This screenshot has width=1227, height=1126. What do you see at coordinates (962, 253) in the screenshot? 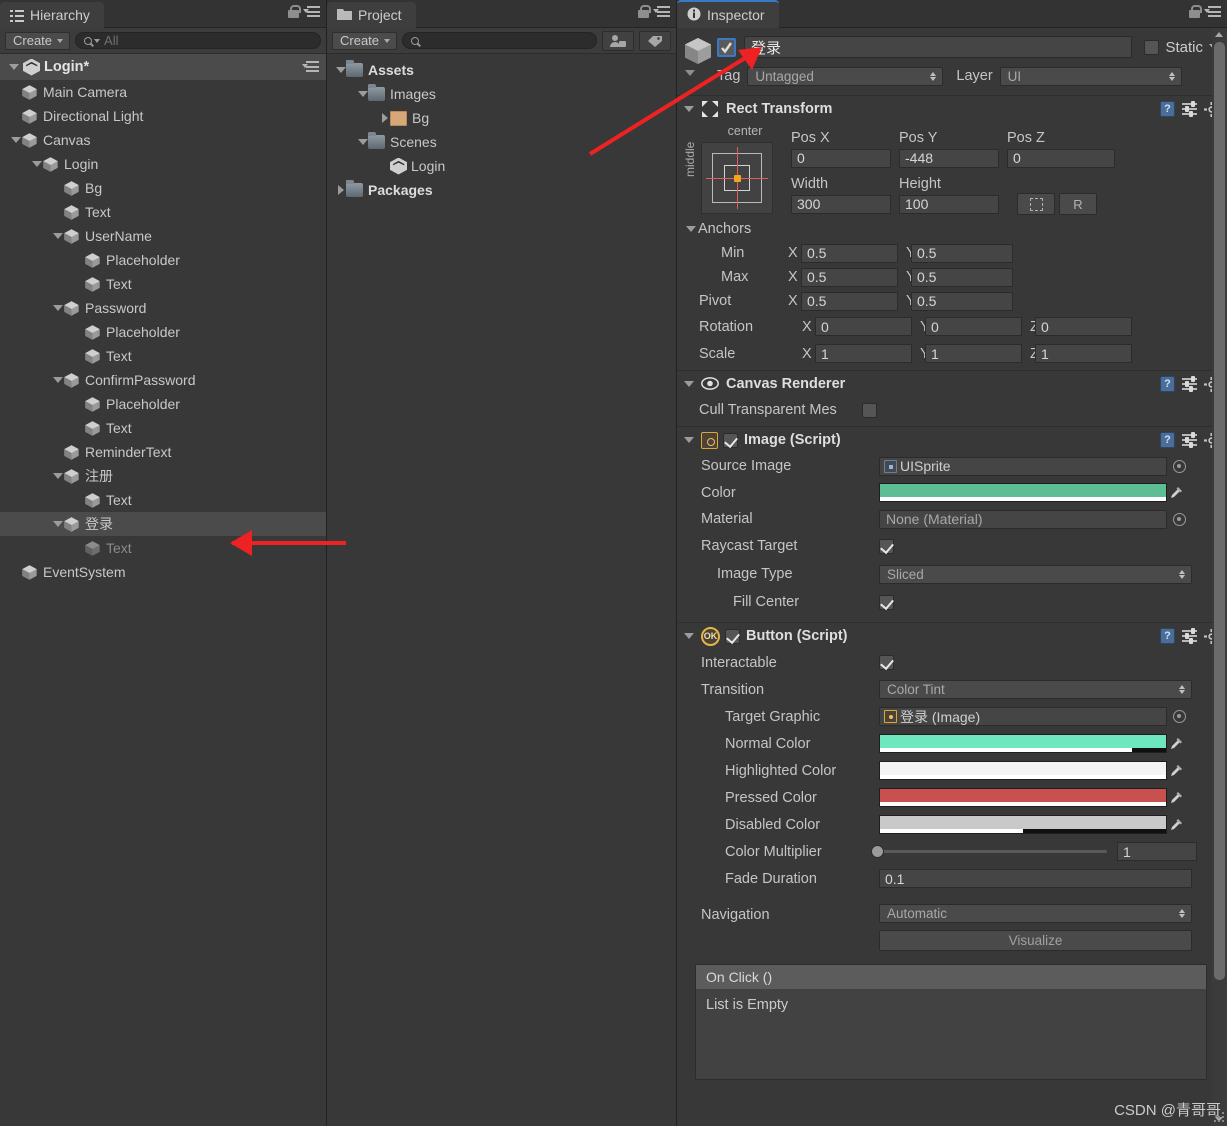
I see `anchor-min-y-input: 0.5` at bounding box center [962, 253].